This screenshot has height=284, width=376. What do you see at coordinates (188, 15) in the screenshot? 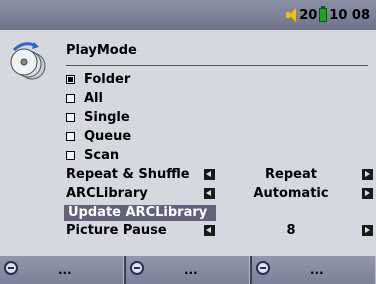
I see `status-bar: 20 10 08` at bounding box center [188, 15].